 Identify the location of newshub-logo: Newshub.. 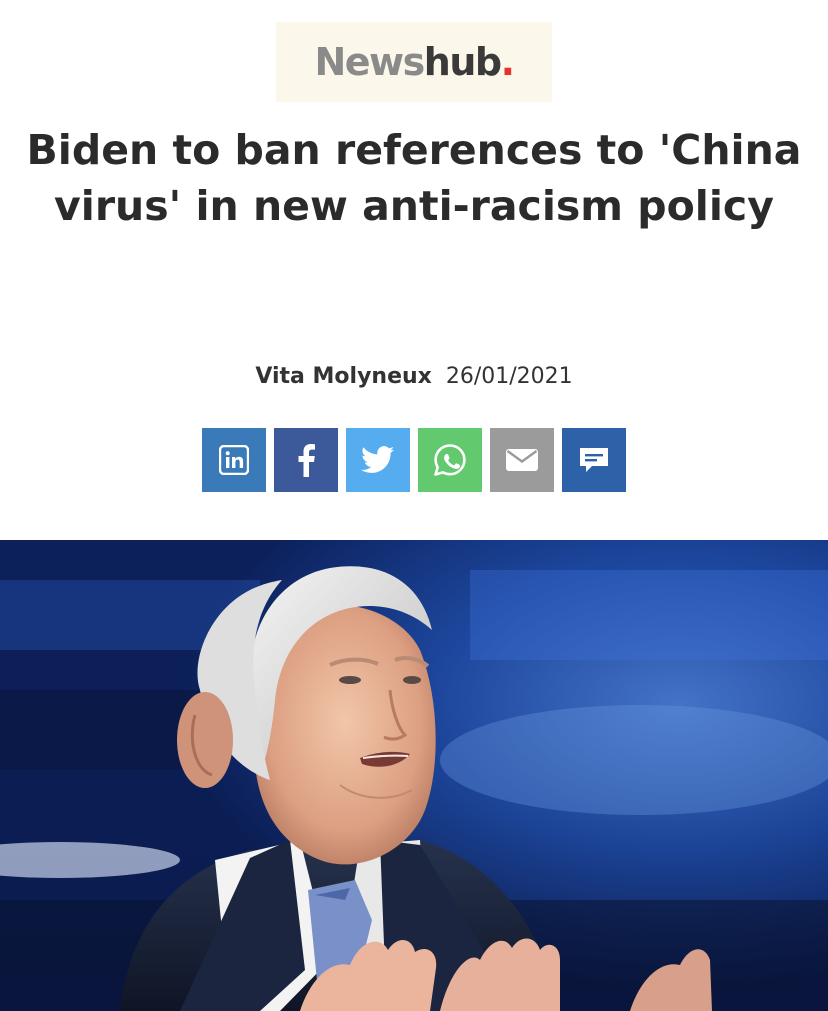
(414, 62).